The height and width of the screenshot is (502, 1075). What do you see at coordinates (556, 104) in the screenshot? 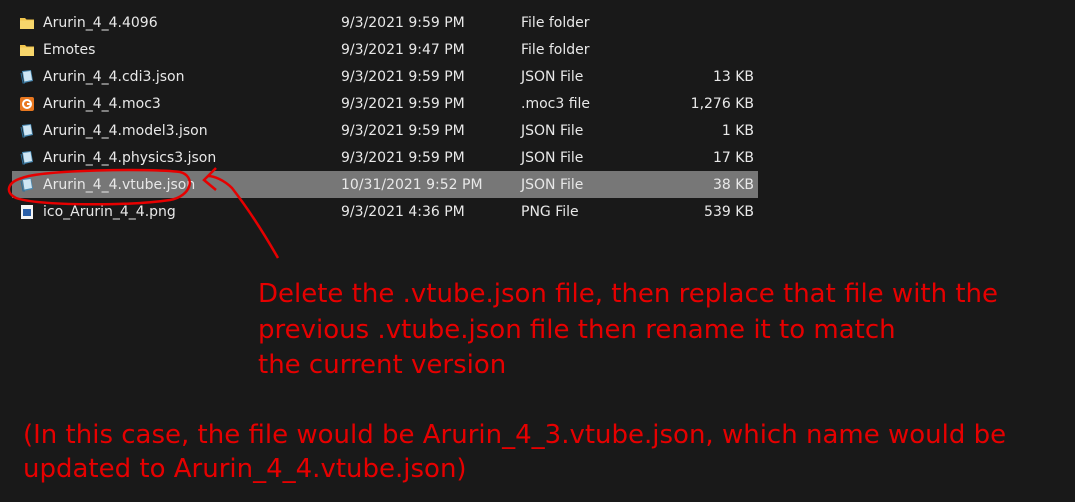
I see `file-type: .moc3 file` at bounding box center [556, 104].